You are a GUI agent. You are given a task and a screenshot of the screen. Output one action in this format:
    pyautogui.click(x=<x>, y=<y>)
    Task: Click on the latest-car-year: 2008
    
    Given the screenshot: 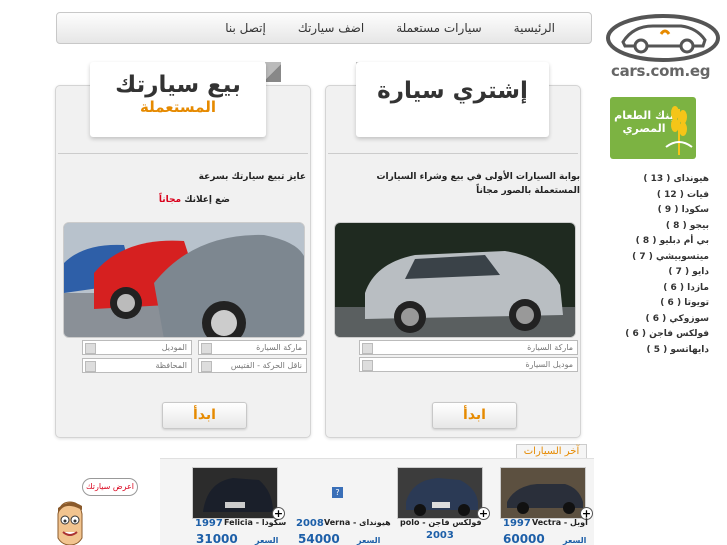 What is the action you would take?
    pyautogui.click(x=310, y=523)
    